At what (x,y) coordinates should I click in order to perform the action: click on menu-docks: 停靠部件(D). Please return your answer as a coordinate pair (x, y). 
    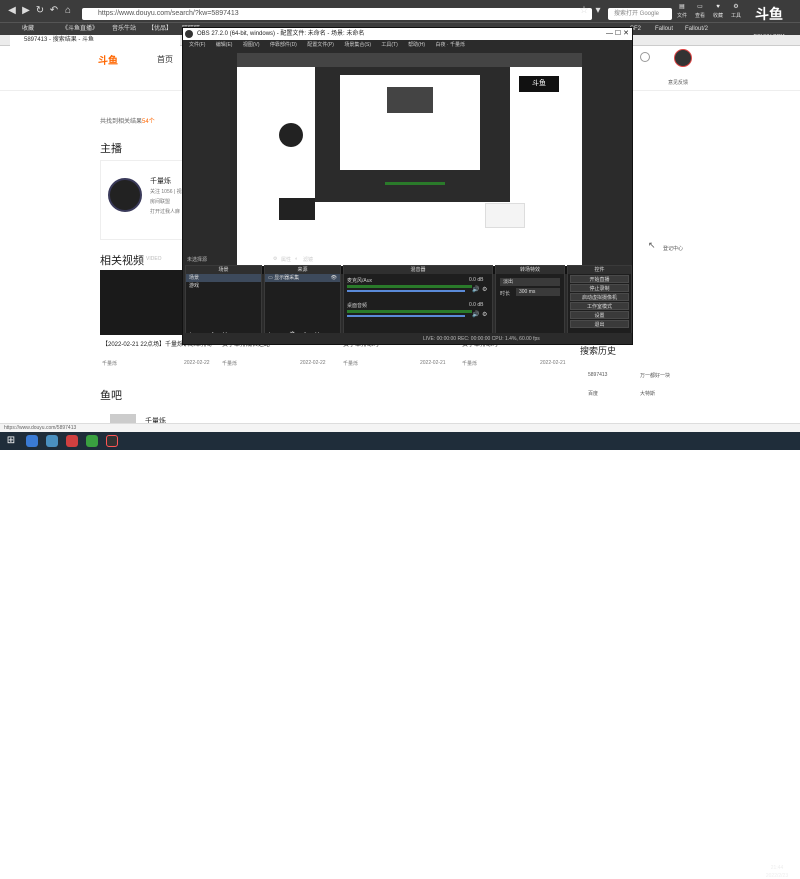
    Looking at the image, I should click on (283, 45).